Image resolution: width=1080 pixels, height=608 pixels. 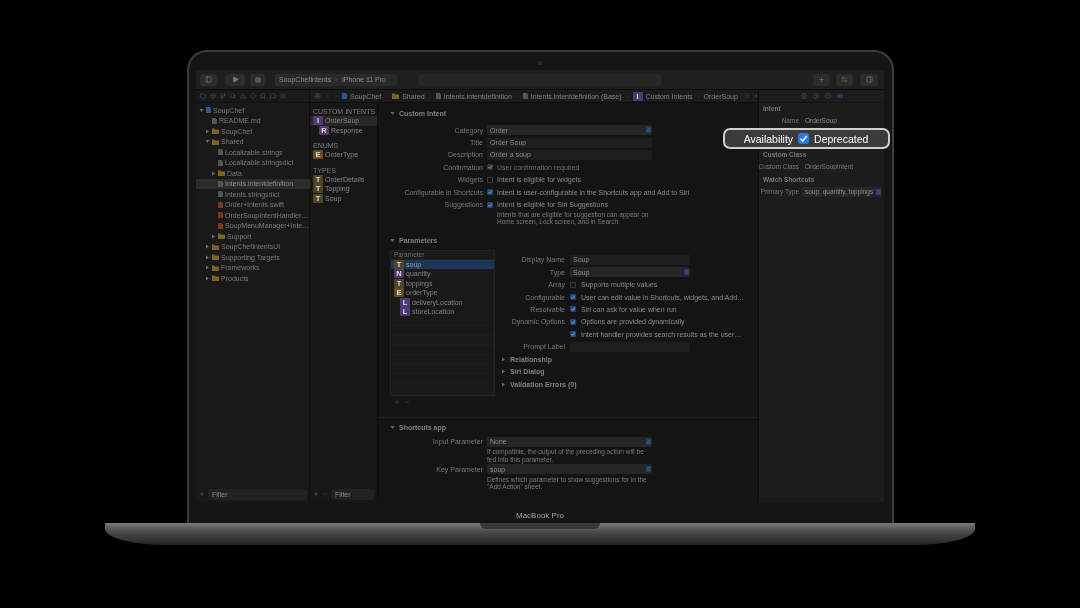 I want to click on run-button, so click(x=235, y=79).